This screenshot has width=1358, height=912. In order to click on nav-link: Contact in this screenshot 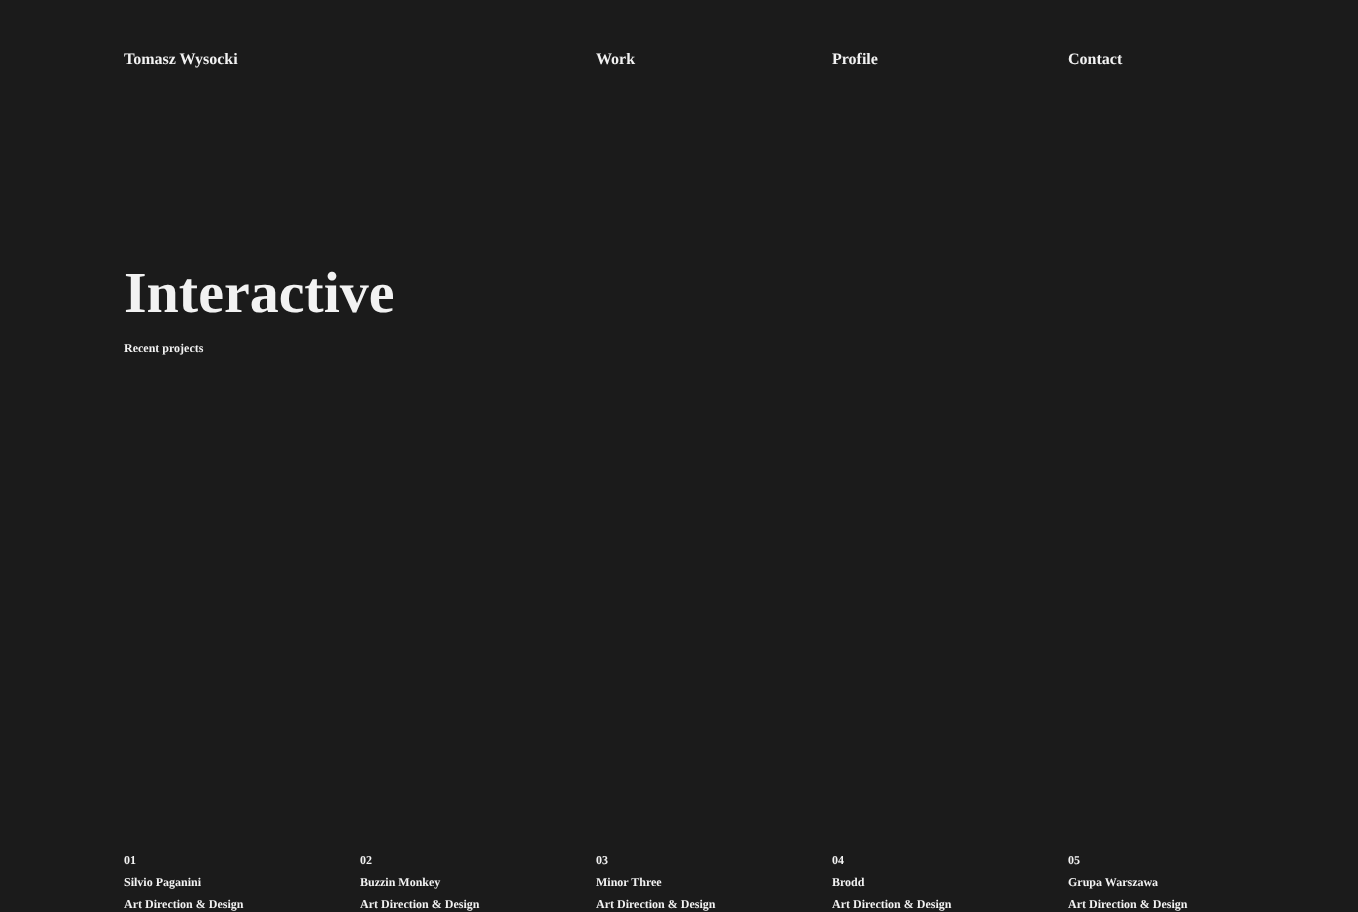, I will do `click(1095, 59)`.